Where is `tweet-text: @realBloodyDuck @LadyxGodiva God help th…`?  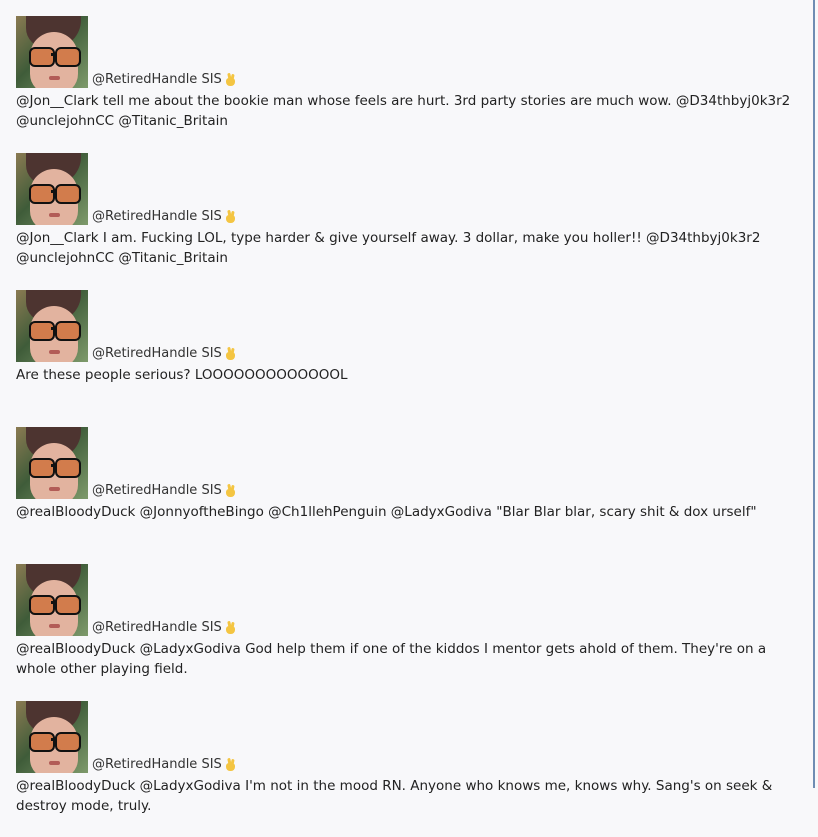
tweet-text: @realBloodyDuck @LadyxGodiva God help th… is located at coordinates (391, 659).